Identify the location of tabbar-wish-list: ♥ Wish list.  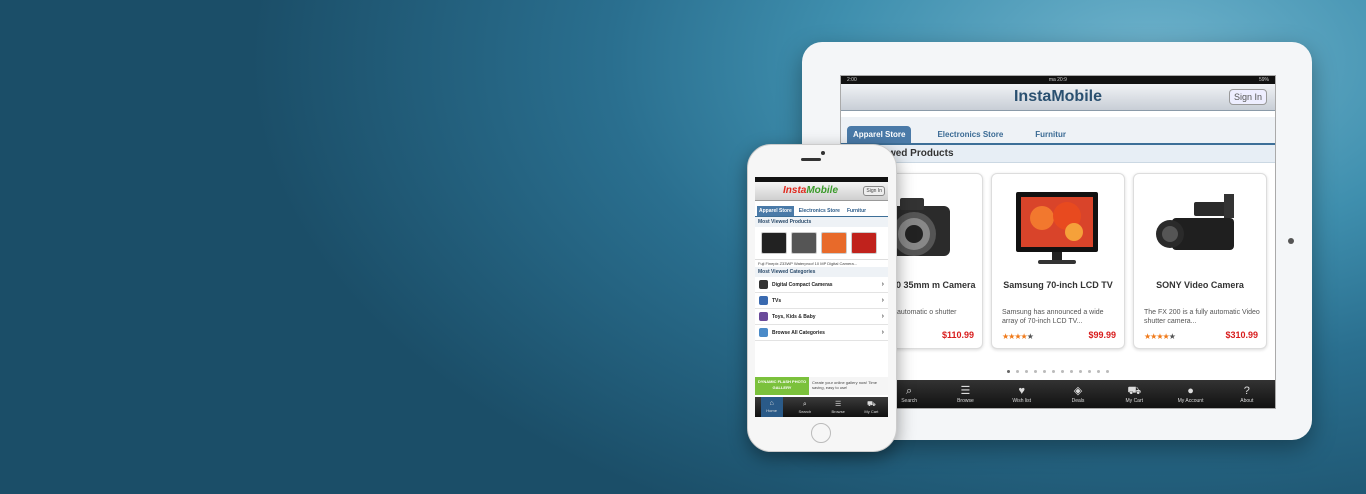
(1022, 394).